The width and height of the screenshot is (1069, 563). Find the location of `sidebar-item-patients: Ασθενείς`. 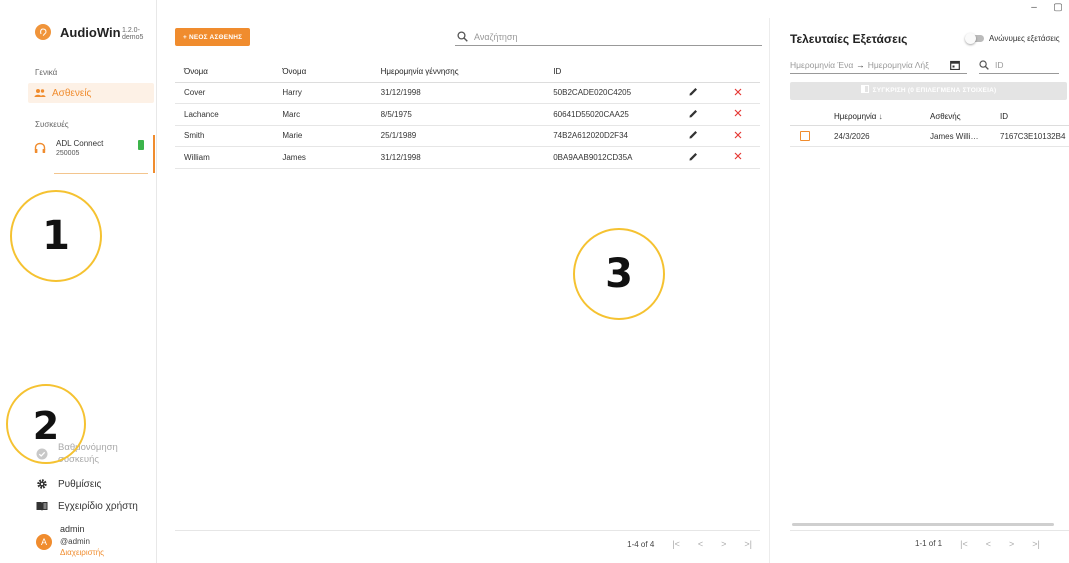

sidebar-item-patients: Ασθενείς is located at coordinates (91, 93).